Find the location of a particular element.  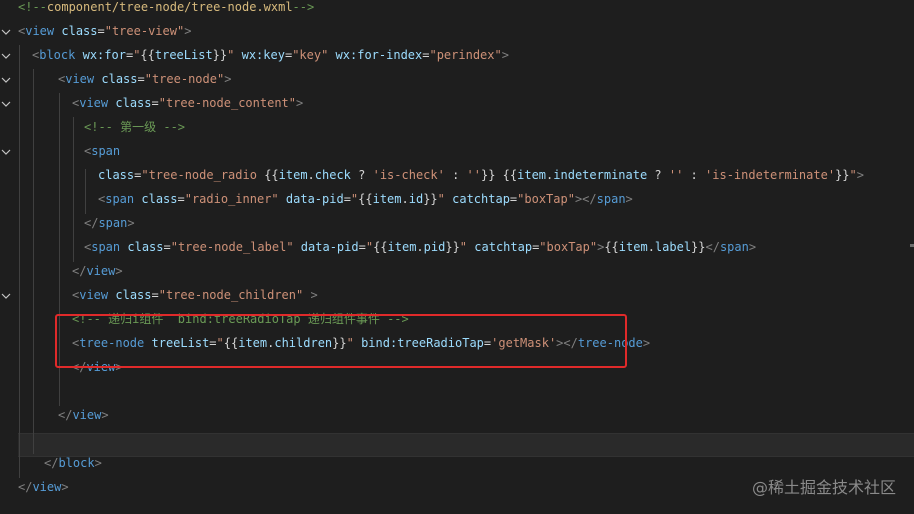

code-line: </span> is located at coordinates (109, 223).